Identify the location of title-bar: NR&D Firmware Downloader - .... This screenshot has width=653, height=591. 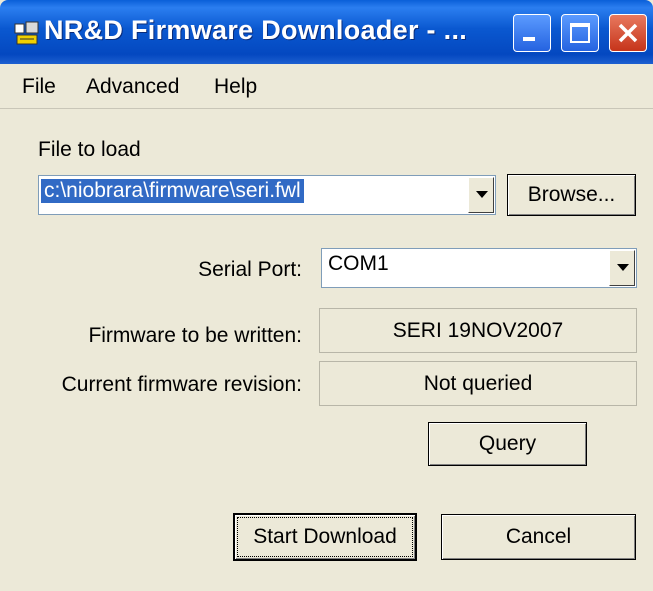
(326, 32).